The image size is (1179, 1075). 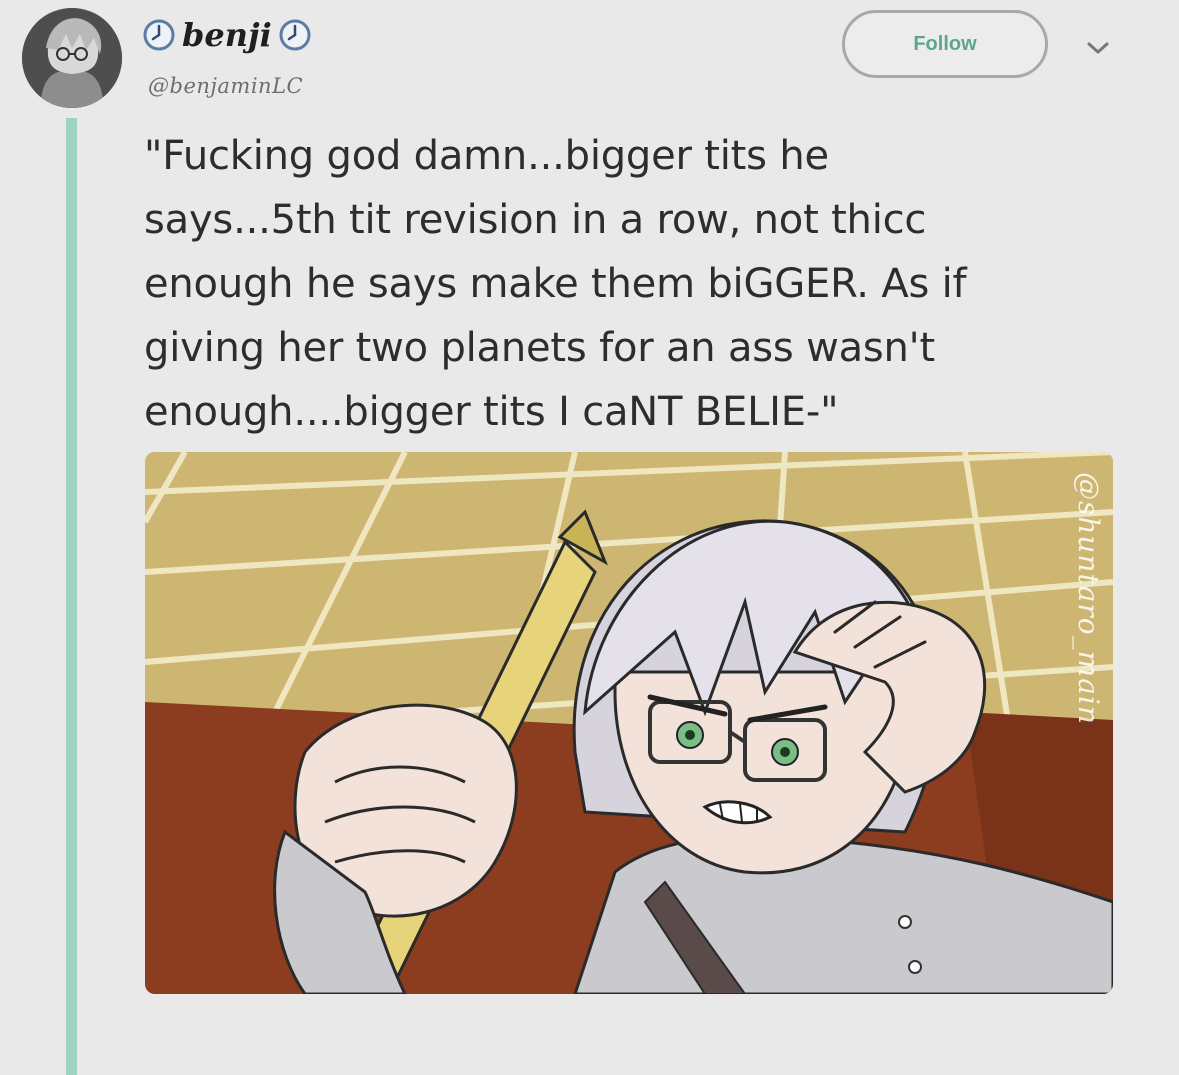 What do you see at coordinates (1088, 598) in the screenshot?
I see `artist-watermark: @shuntaro_main` at bounding box center [1088, 598].